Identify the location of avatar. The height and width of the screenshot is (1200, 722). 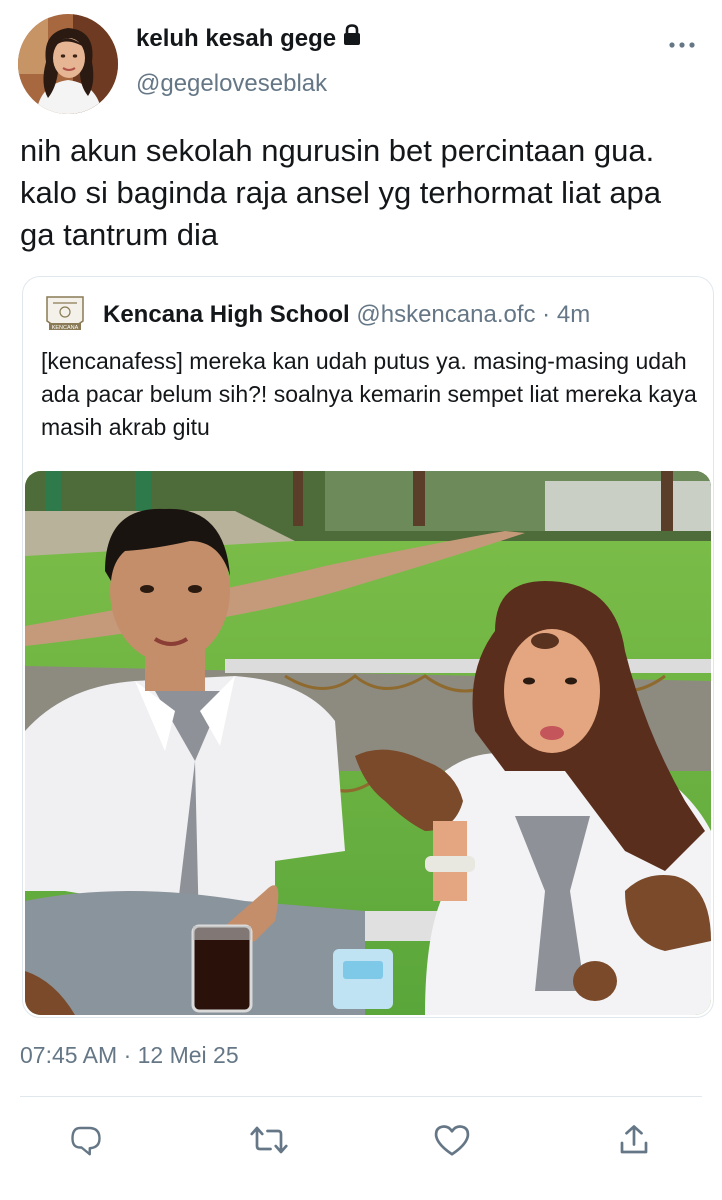
(68, 64).